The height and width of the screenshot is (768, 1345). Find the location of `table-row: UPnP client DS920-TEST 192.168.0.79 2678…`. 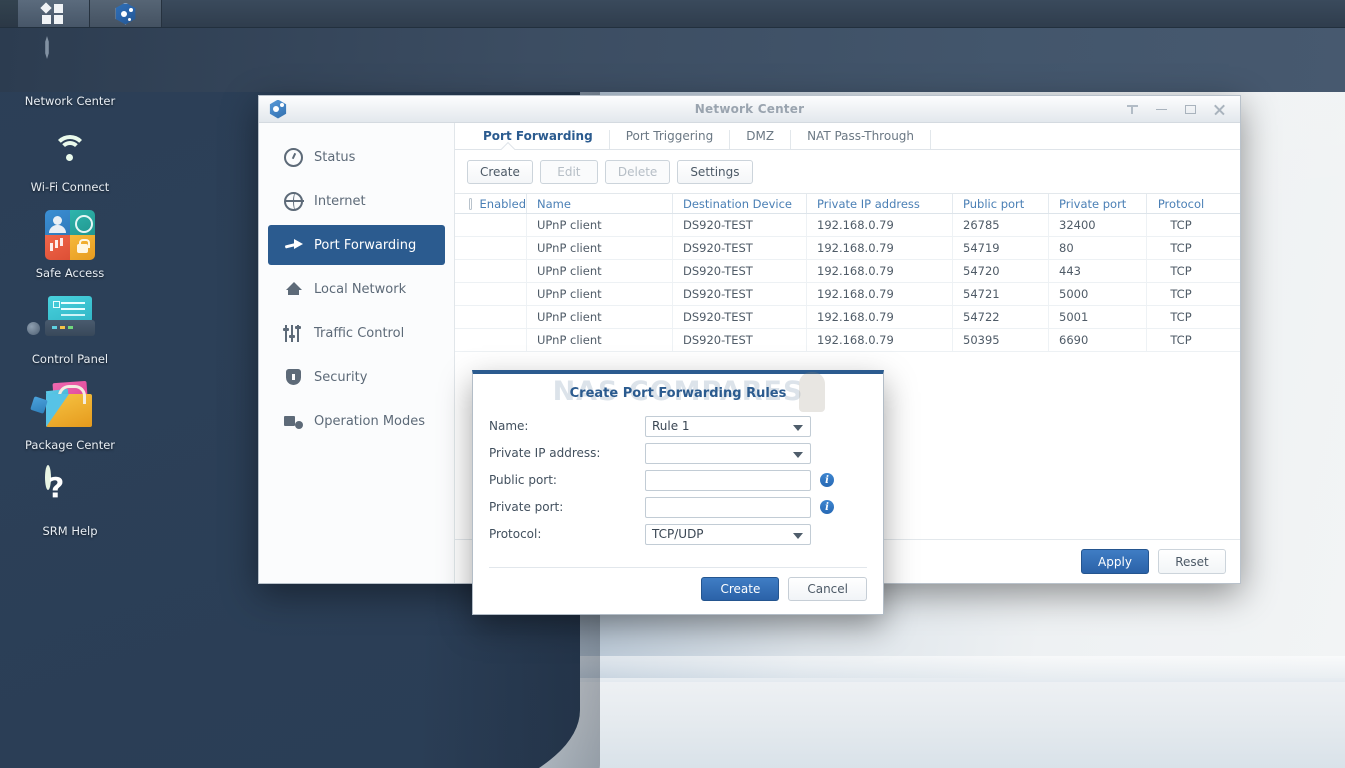

table-row: UPnP client DS920-TEST 192.168.0.79 2678… is located at coordinates (847, 225).